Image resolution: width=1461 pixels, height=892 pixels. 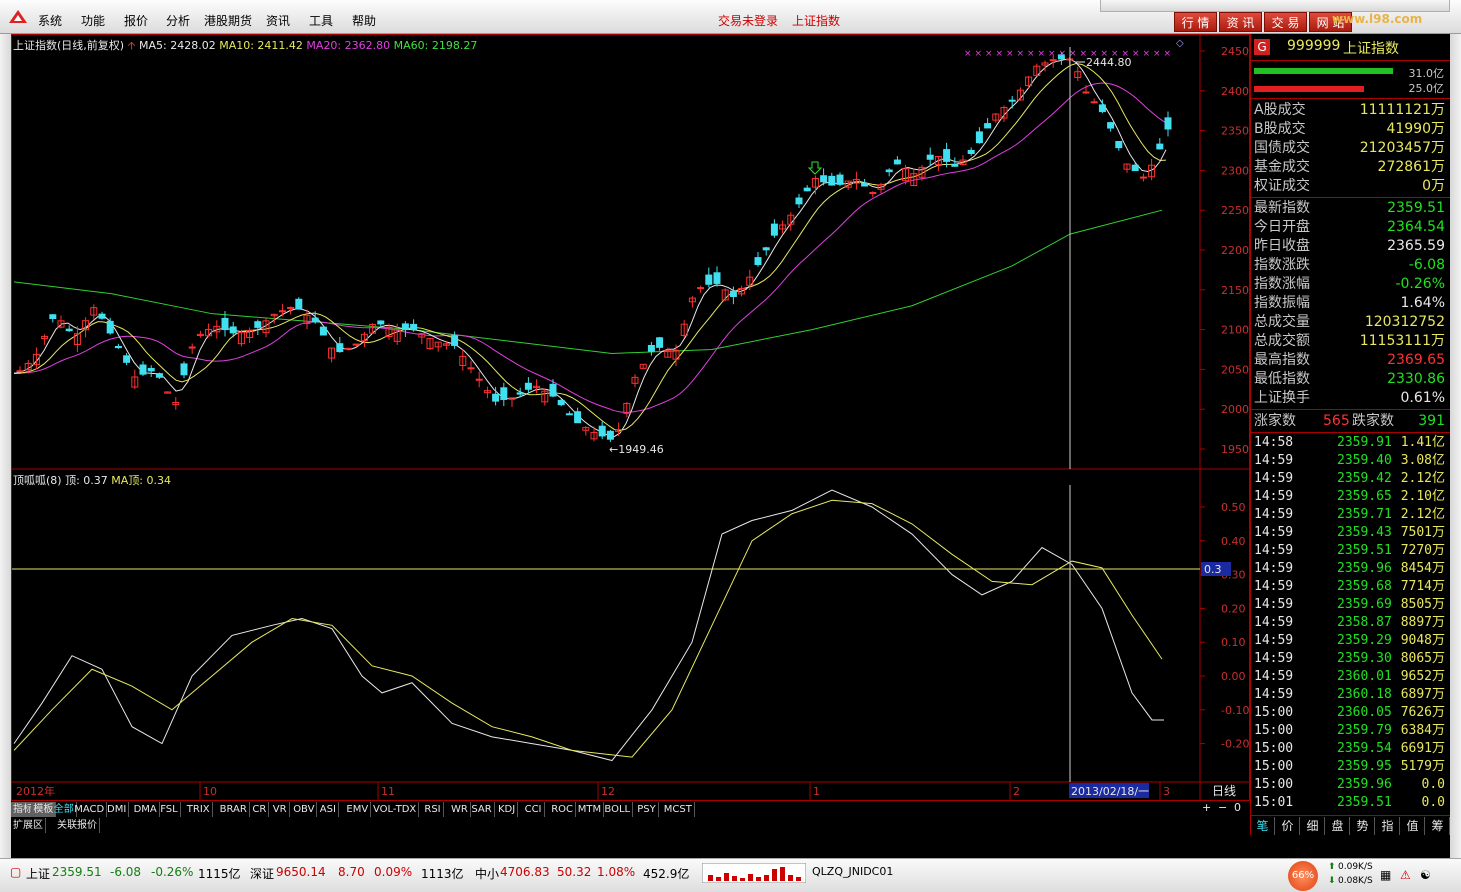 I want to click on market-breadth-icon, so click(x=754, y=873).